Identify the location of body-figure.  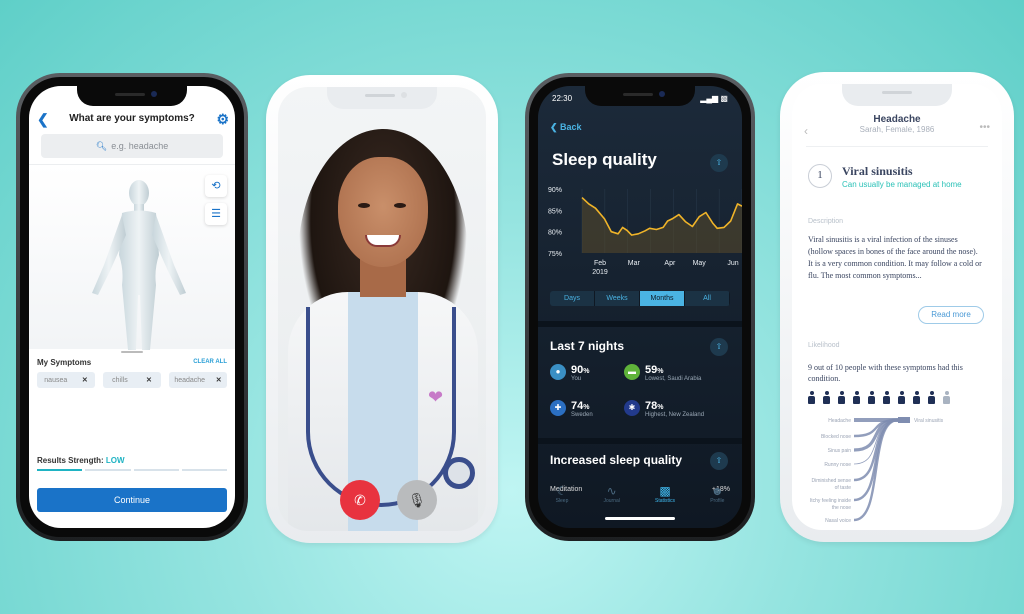
(139, 262).